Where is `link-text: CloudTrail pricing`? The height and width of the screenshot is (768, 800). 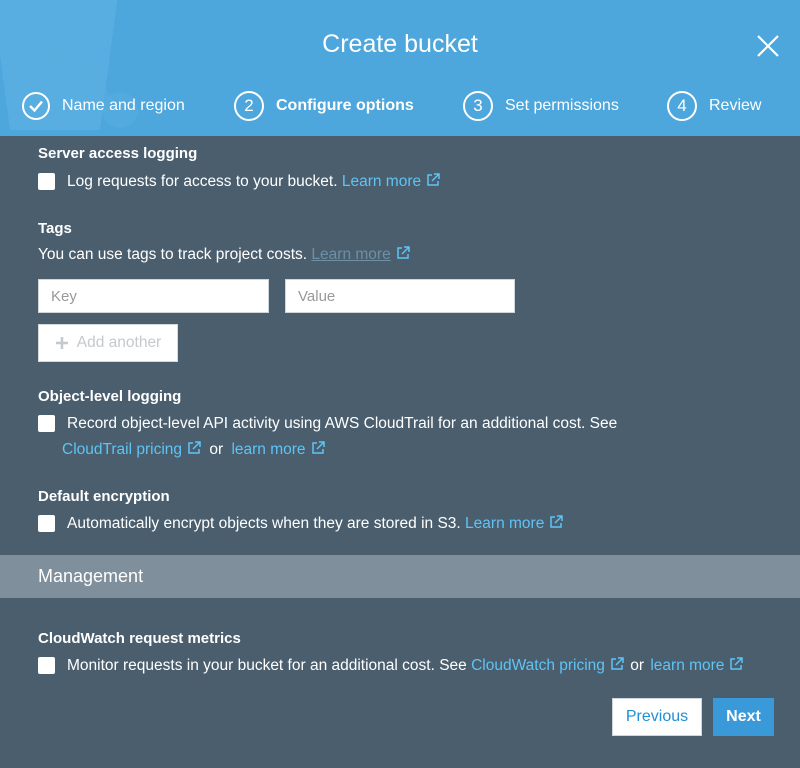
link-text: CloudTrail pricing is located at coordinates (122, 449).